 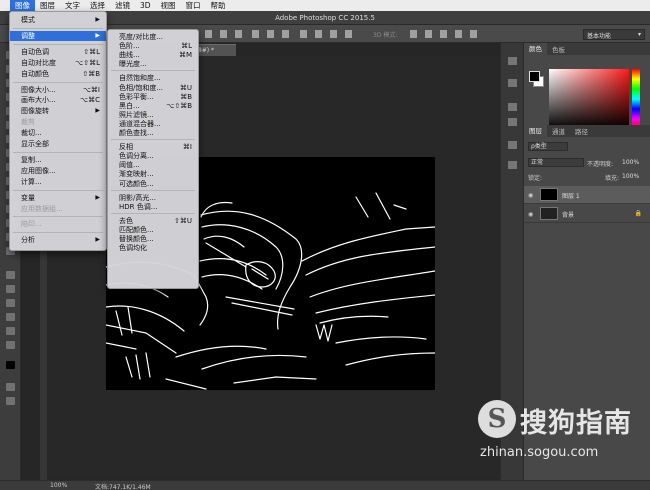 What do you see at coordinates (35, 73) in the screenshot?
I see `menu-item-label: 自动颜色` at bounding box center [35, 73].